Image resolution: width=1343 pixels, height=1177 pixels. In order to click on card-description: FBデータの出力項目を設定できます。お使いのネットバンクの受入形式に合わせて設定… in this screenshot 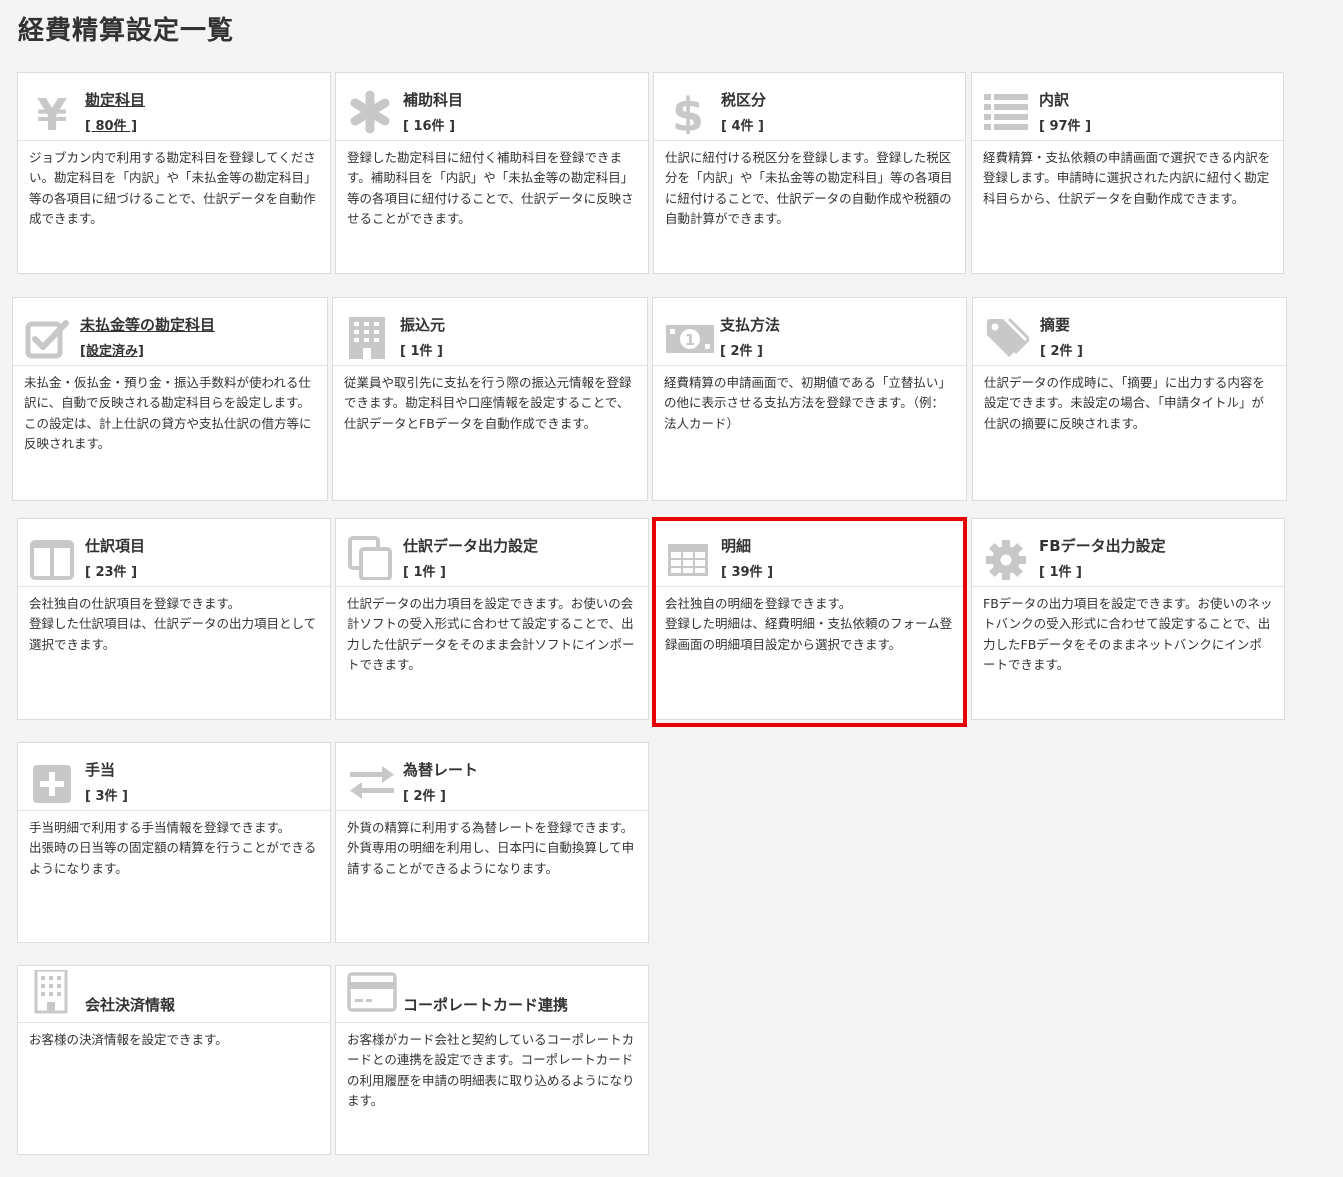, I will do `click(1128, 634)`.